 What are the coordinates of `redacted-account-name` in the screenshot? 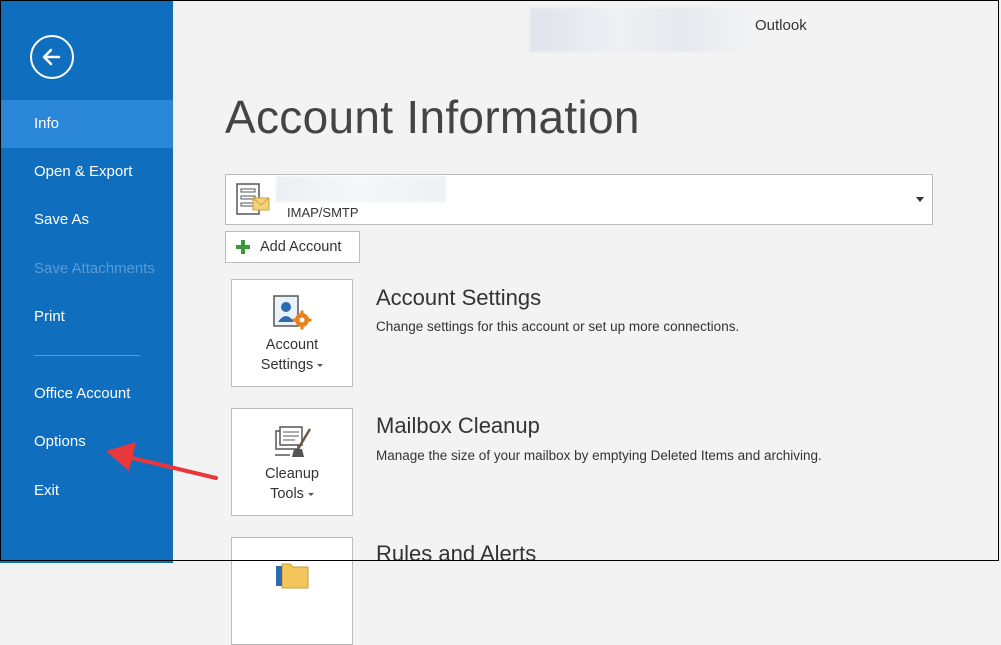 It's located at (639, 30).